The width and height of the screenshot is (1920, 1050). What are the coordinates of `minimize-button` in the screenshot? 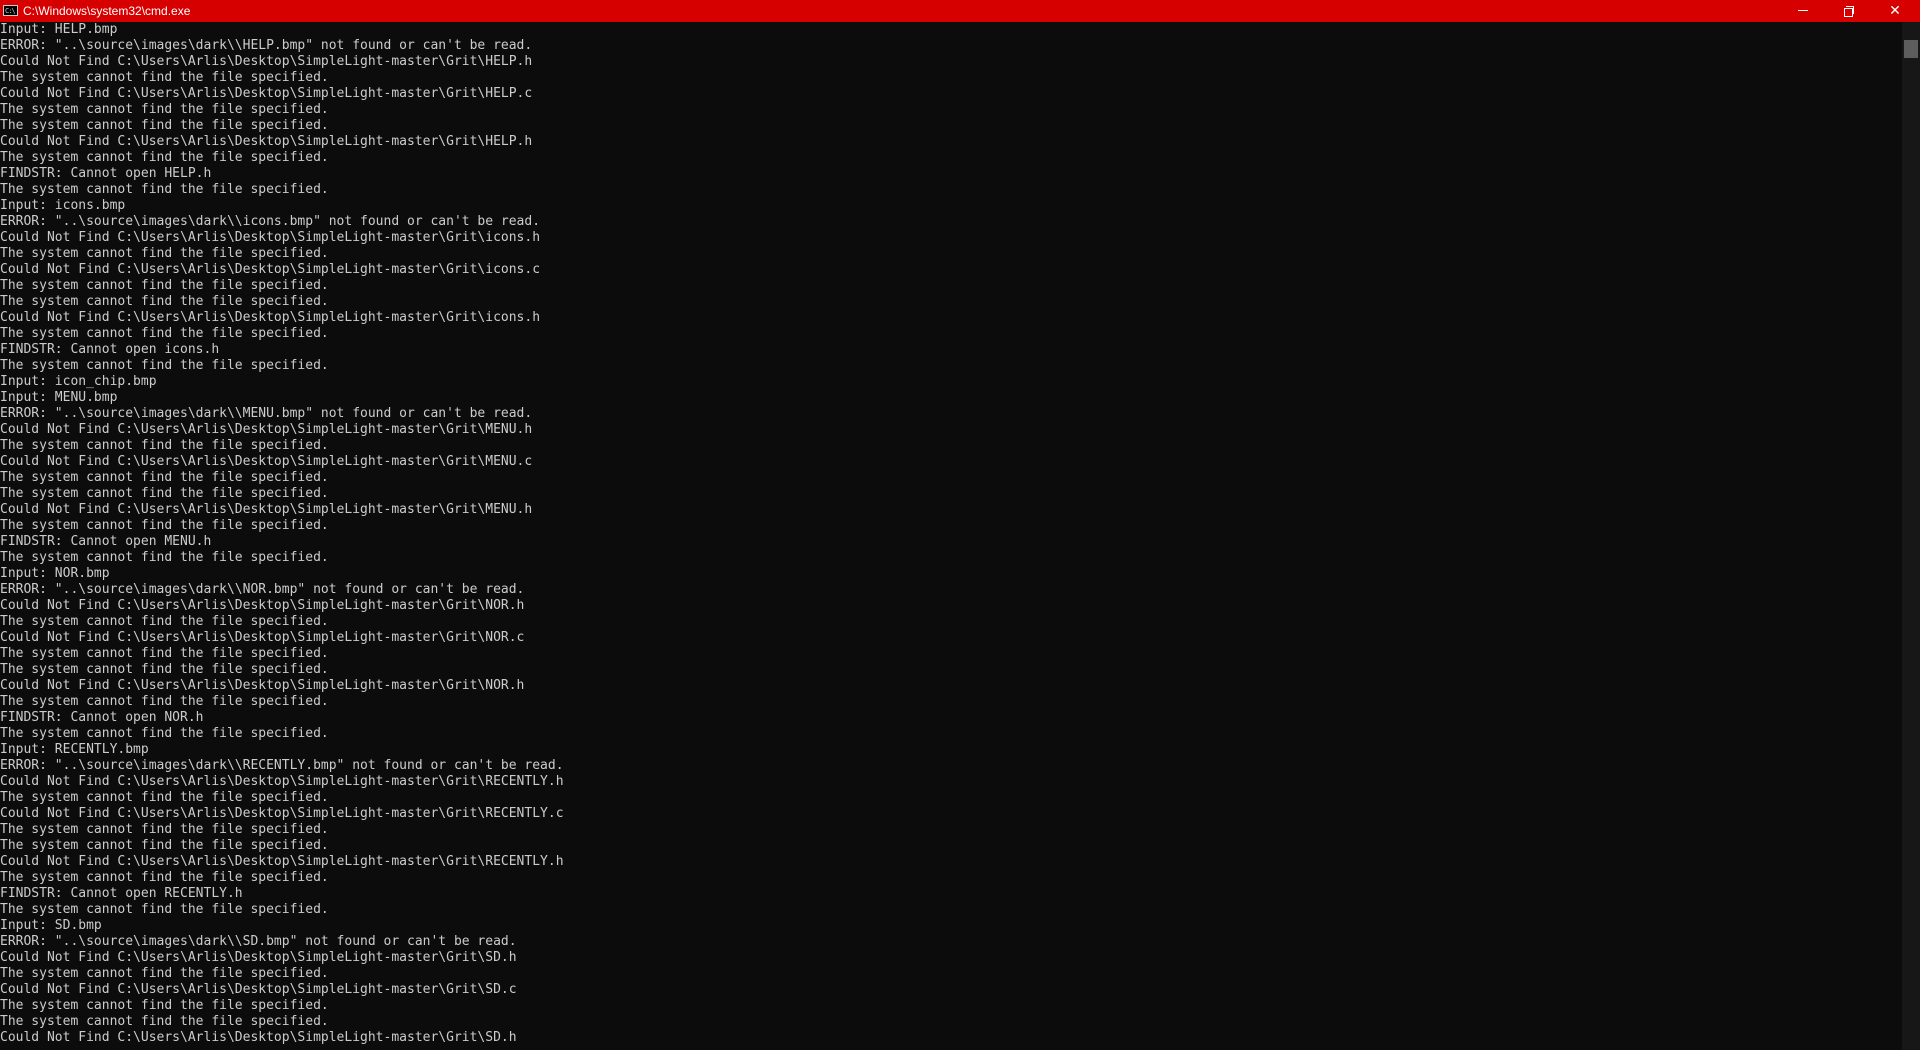 It's located at (1803, 11).